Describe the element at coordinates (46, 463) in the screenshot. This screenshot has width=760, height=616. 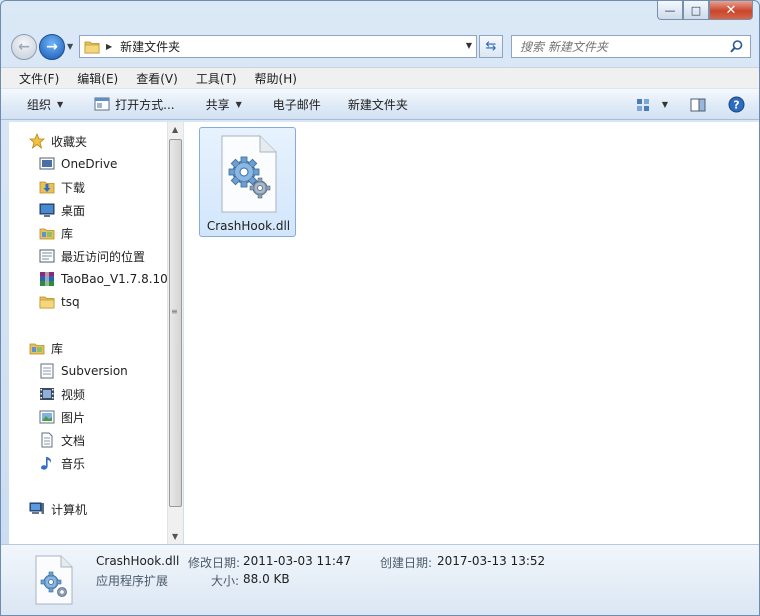
I see `music-icon` at that location.